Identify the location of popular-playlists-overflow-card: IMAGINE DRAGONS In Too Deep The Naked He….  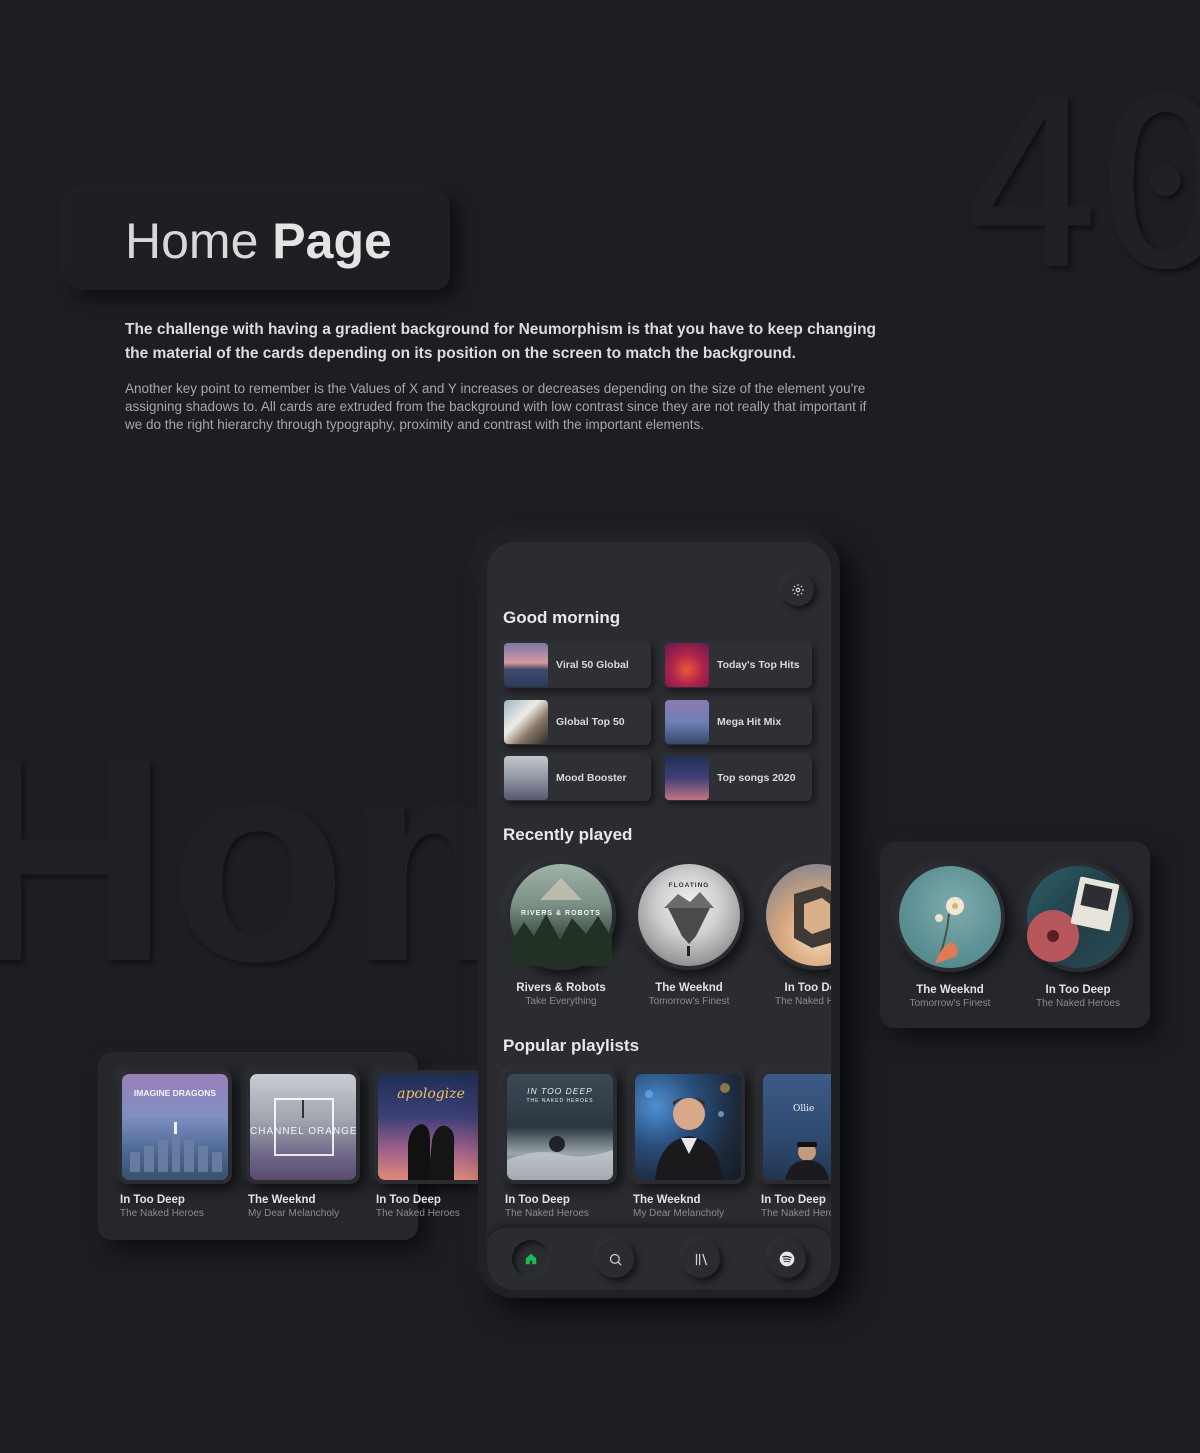
(293, 1146).